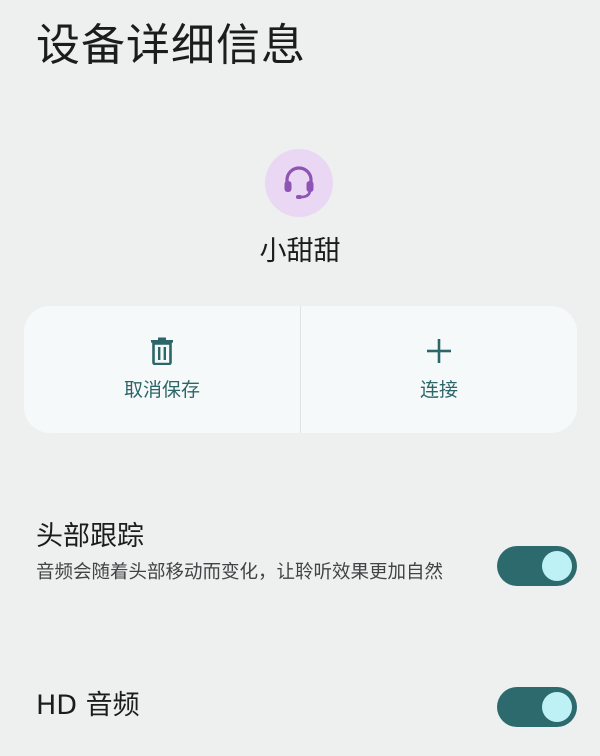 This screenshot has height=756, width=600. Describe the element at coordinates (161, 390) in the screenshot. I see `forget-device-label: 取消保存` at that location.